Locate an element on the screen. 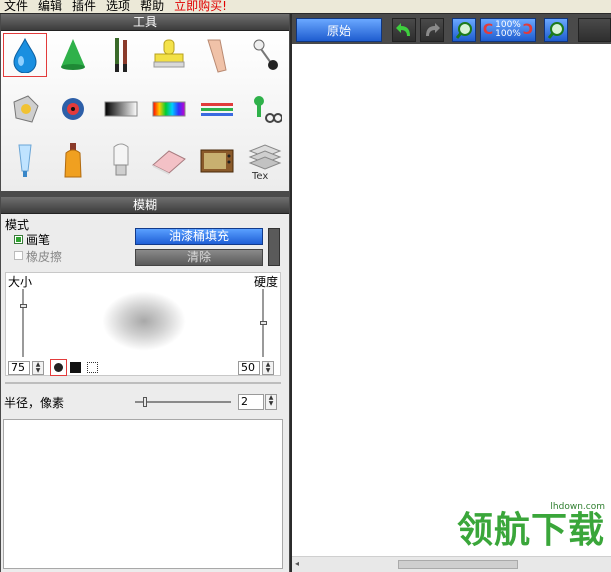 This screenshot has width=611, height=572. menu-edit: 编辑 is located at coordinates (51, 6).